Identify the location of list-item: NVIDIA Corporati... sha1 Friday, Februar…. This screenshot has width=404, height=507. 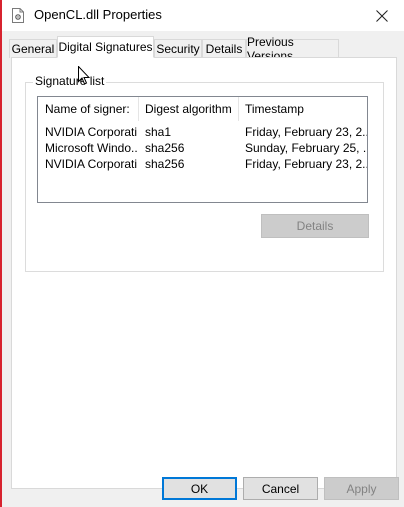
(202, 132).